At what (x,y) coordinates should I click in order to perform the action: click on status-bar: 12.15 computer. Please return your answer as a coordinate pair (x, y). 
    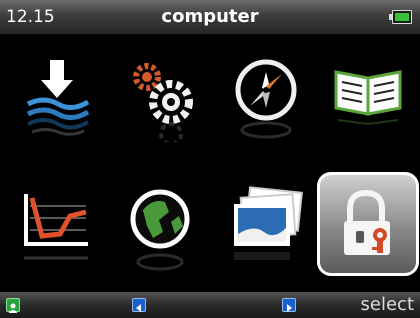
    Looking at the image, I should click on (210, 17).